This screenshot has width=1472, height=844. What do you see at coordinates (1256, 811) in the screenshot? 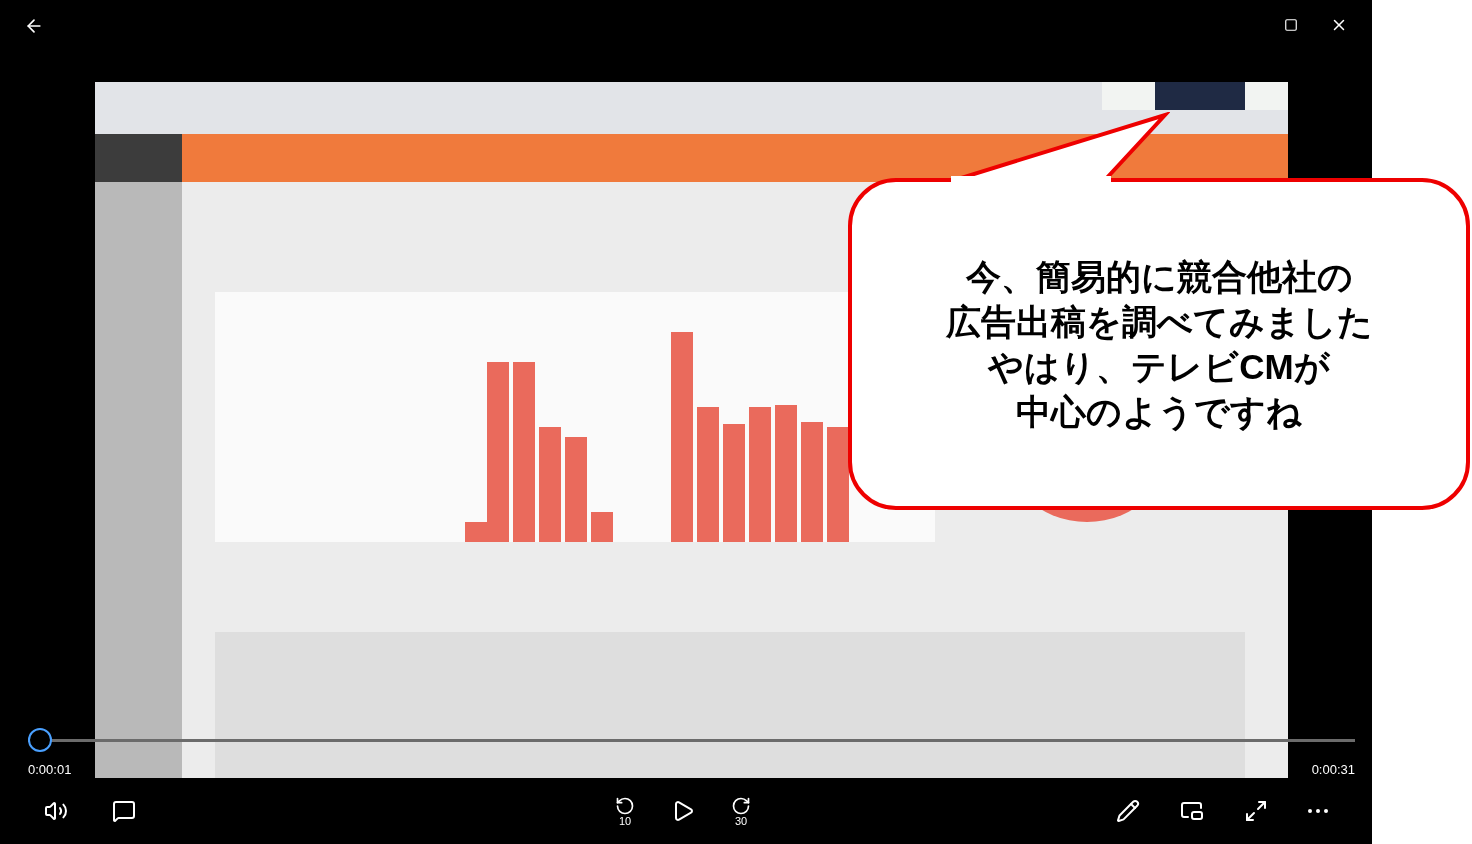
I see `fullscreen-icon` at bounding box center [1256, 811].